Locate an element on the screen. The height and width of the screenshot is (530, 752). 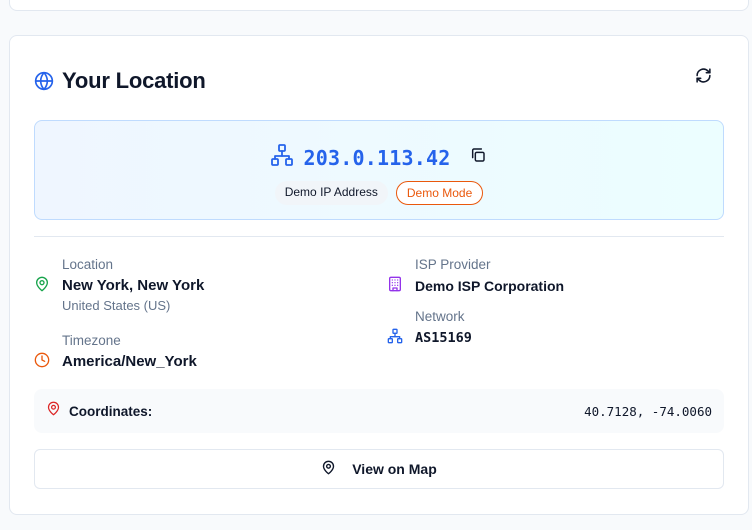
copy-button is located at coordinates (478, 158).